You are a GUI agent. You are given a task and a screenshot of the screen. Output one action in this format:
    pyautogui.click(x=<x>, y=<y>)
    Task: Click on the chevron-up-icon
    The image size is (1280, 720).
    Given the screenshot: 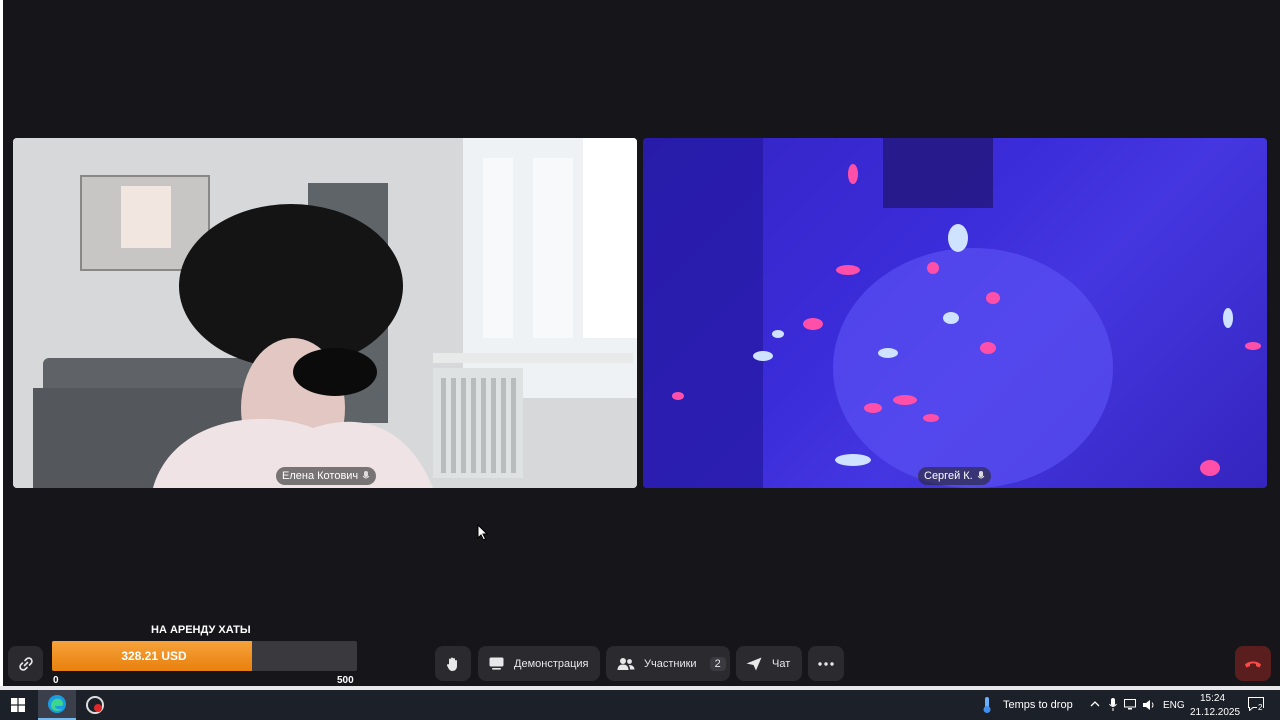 What is the action you would take?
    pyautogui.click(x=1095, y=704)
    